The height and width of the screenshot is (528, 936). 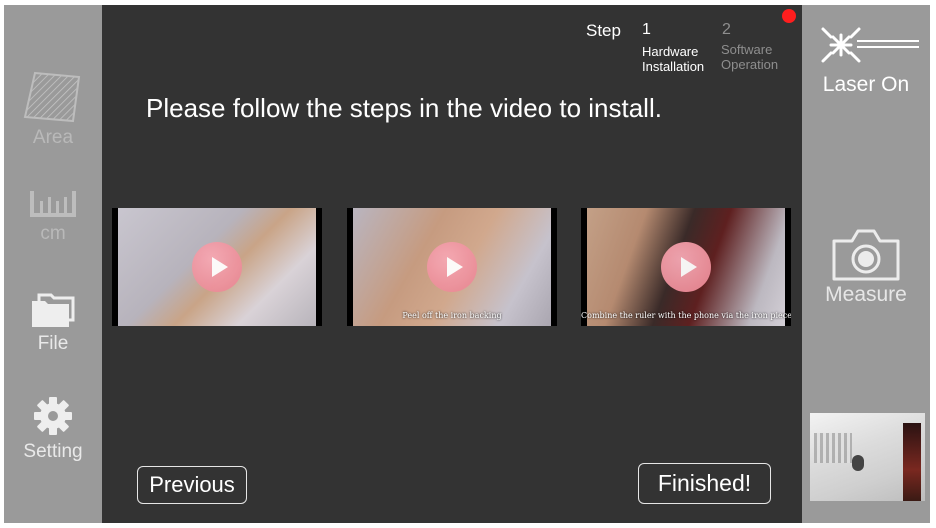 I want to click on step-2-label: Software Operation, so click(x=750, y=57).